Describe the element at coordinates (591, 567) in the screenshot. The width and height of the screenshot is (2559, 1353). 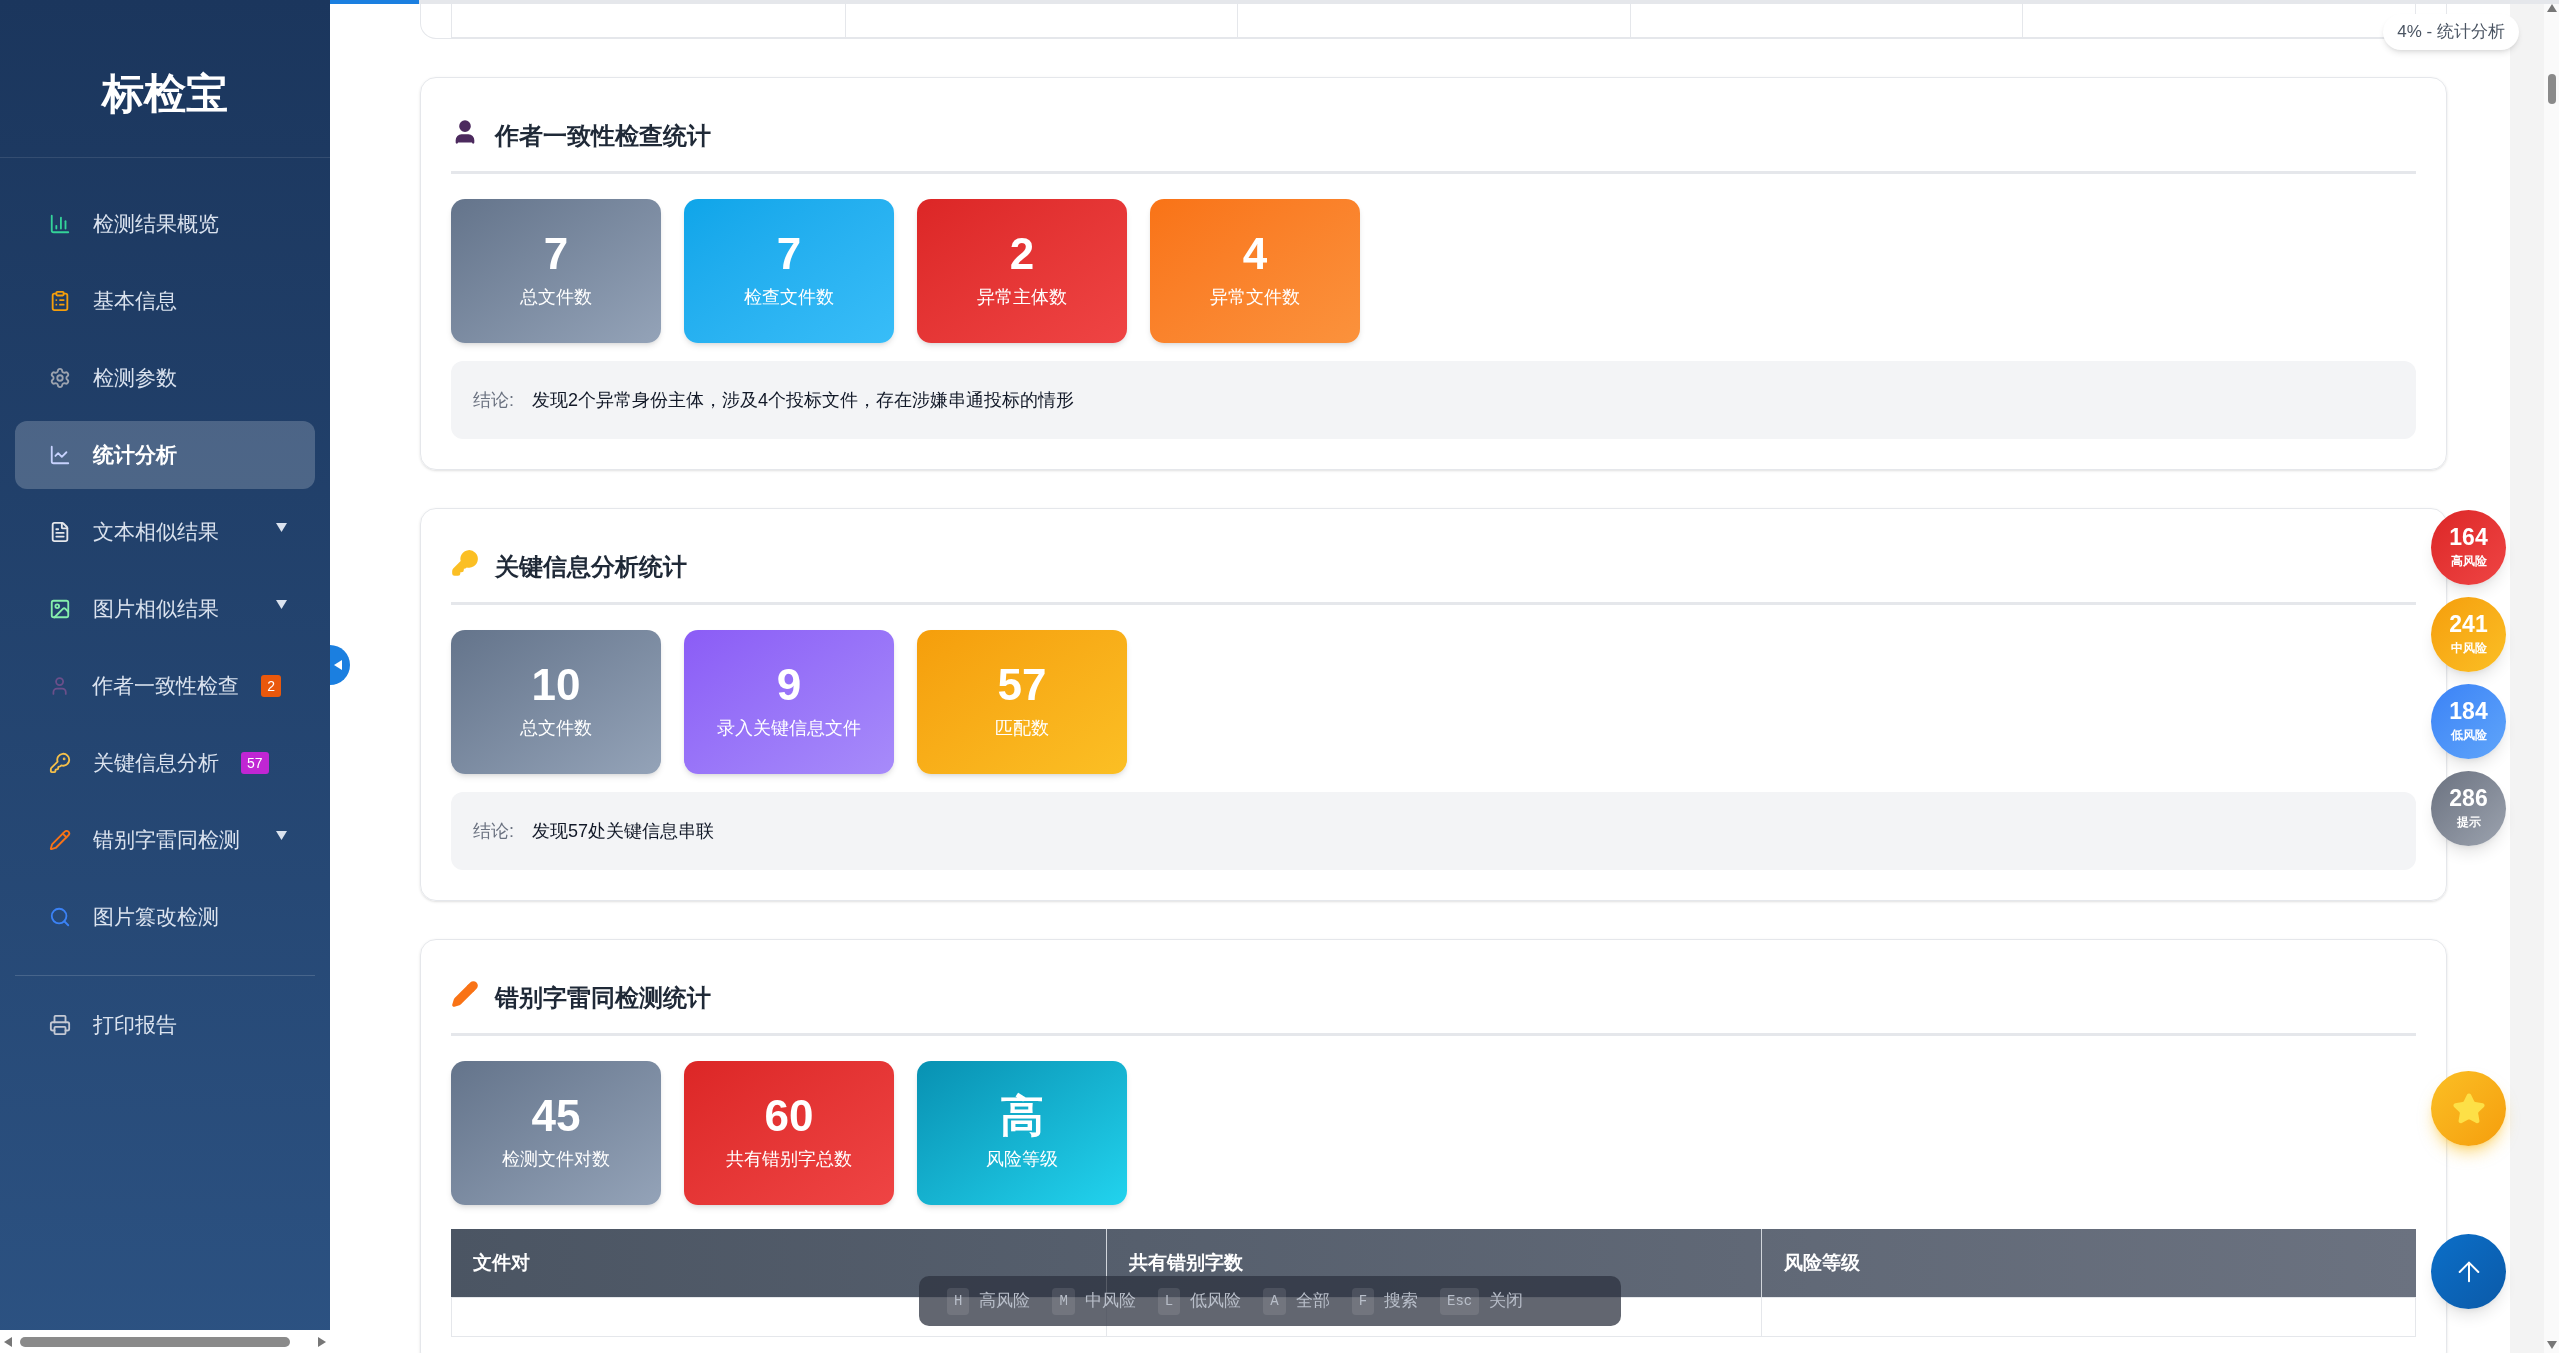
I see `section-title: 关键信息分析统计` at that location.